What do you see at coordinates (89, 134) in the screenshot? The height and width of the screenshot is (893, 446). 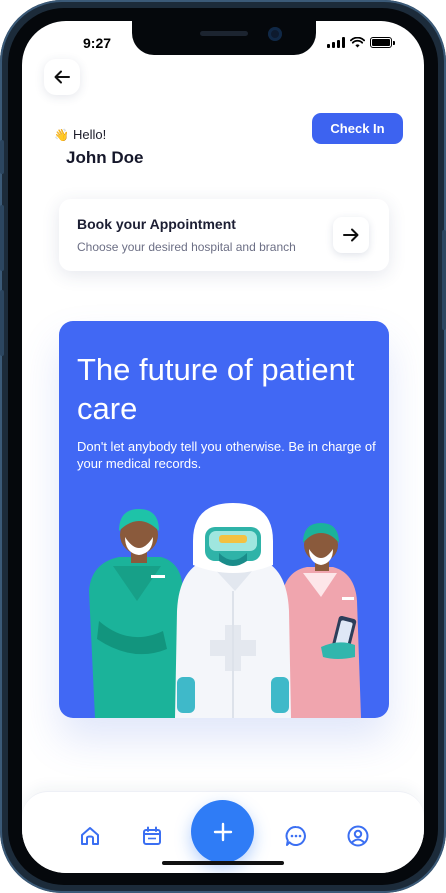 I see `greeting-text: Hello!` at bounding box center [89, 134].